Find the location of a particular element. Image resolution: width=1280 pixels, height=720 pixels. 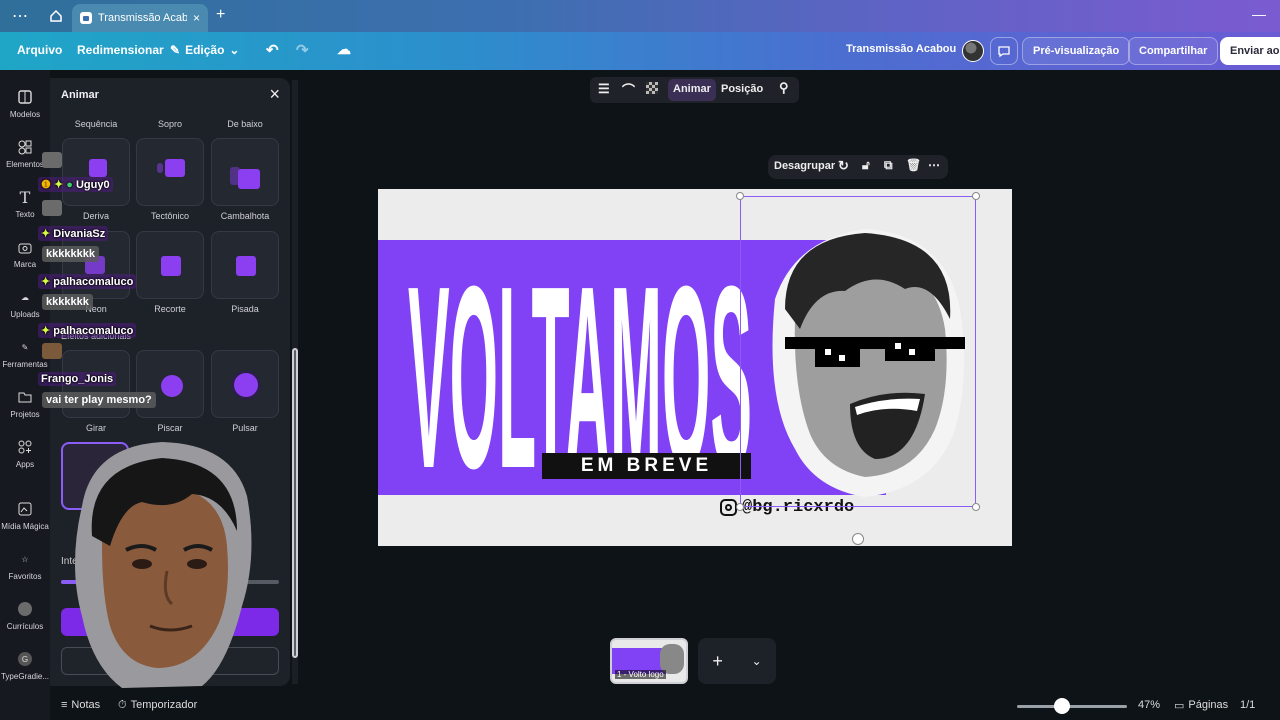

close-icon: × is located at coordinates (274, 94).